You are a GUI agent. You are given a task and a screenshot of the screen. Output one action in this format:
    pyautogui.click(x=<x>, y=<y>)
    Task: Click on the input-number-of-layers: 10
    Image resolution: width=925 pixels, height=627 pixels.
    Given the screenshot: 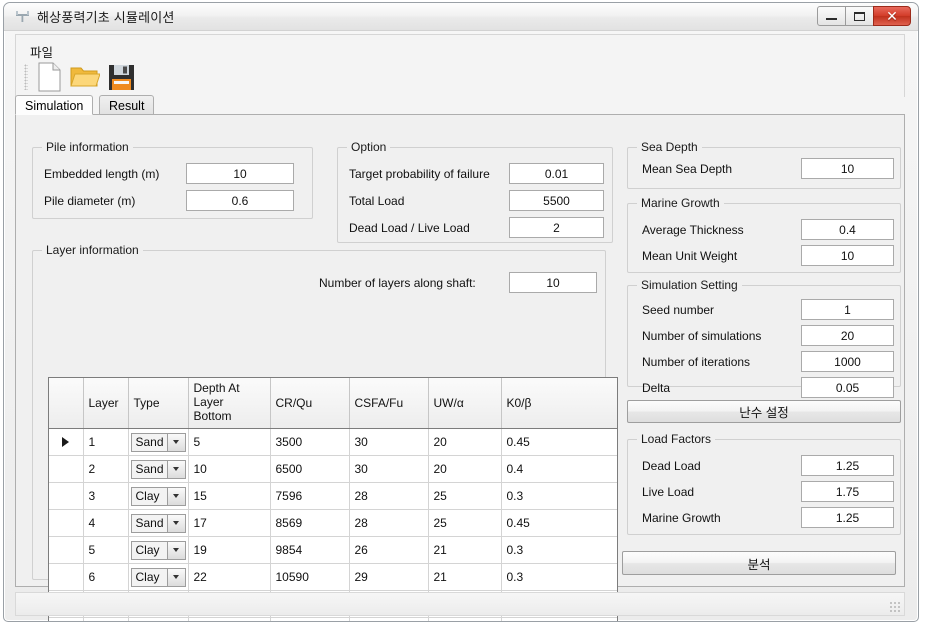 What is the action you would take?
    pyautogui.click(x=553, y=282)
    